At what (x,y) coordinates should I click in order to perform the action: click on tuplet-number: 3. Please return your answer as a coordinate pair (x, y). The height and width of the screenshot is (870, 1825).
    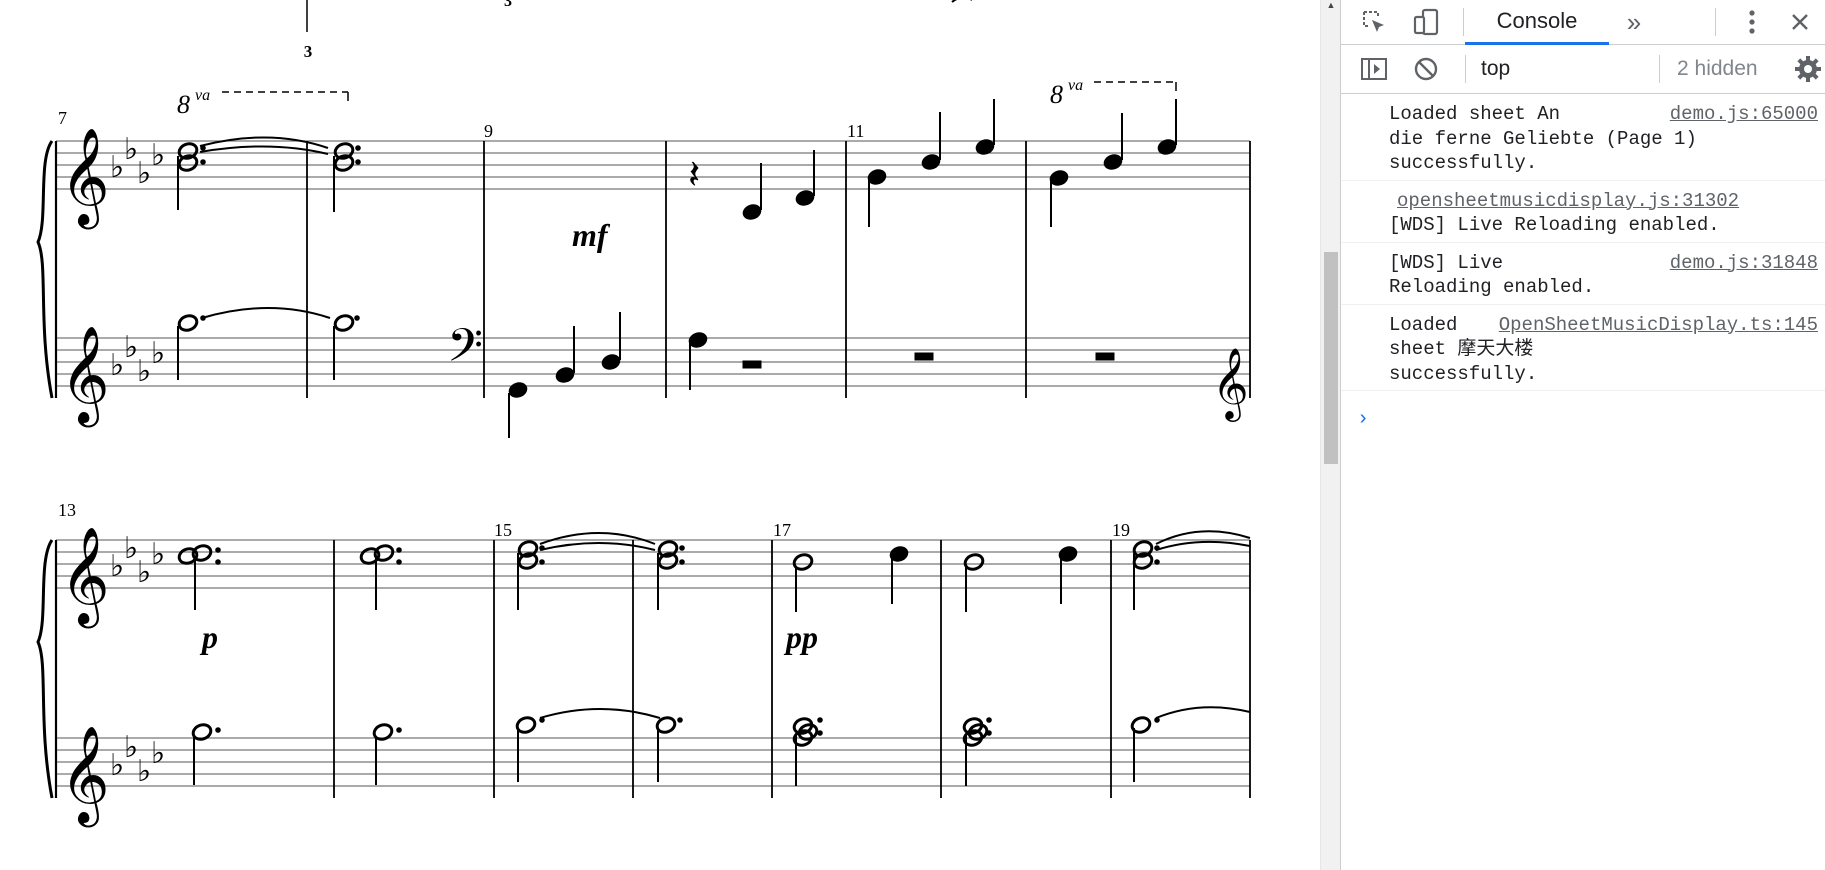
    Looking at the image, I should click on (308, 51).